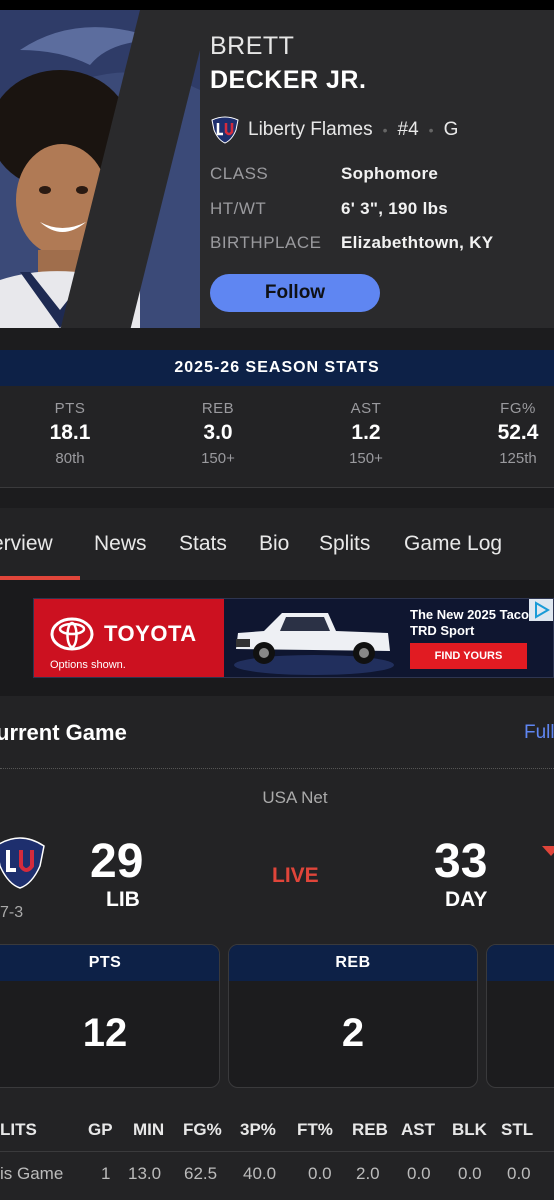  I want to click on full-game-link: Full, so click(539, 733).